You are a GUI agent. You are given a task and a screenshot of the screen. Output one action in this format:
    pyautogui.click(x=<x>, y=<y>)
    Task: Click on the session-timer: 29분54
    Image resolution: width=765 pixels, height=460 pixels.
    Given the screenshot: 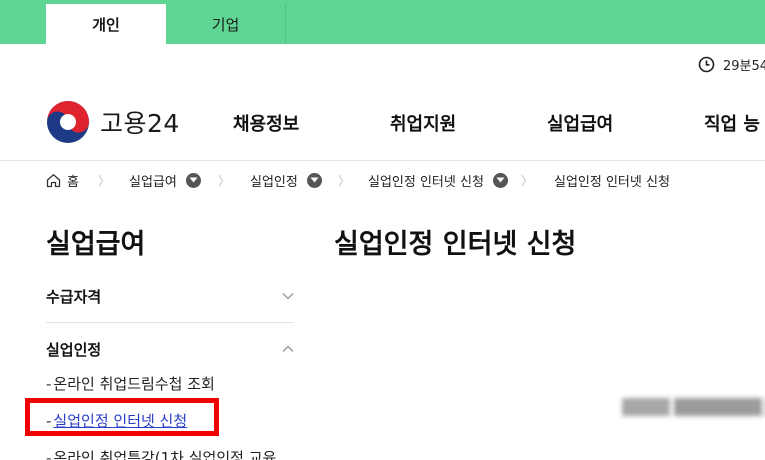 What is the action you would take?
    pyautogui.click(x=731, y=64)
    